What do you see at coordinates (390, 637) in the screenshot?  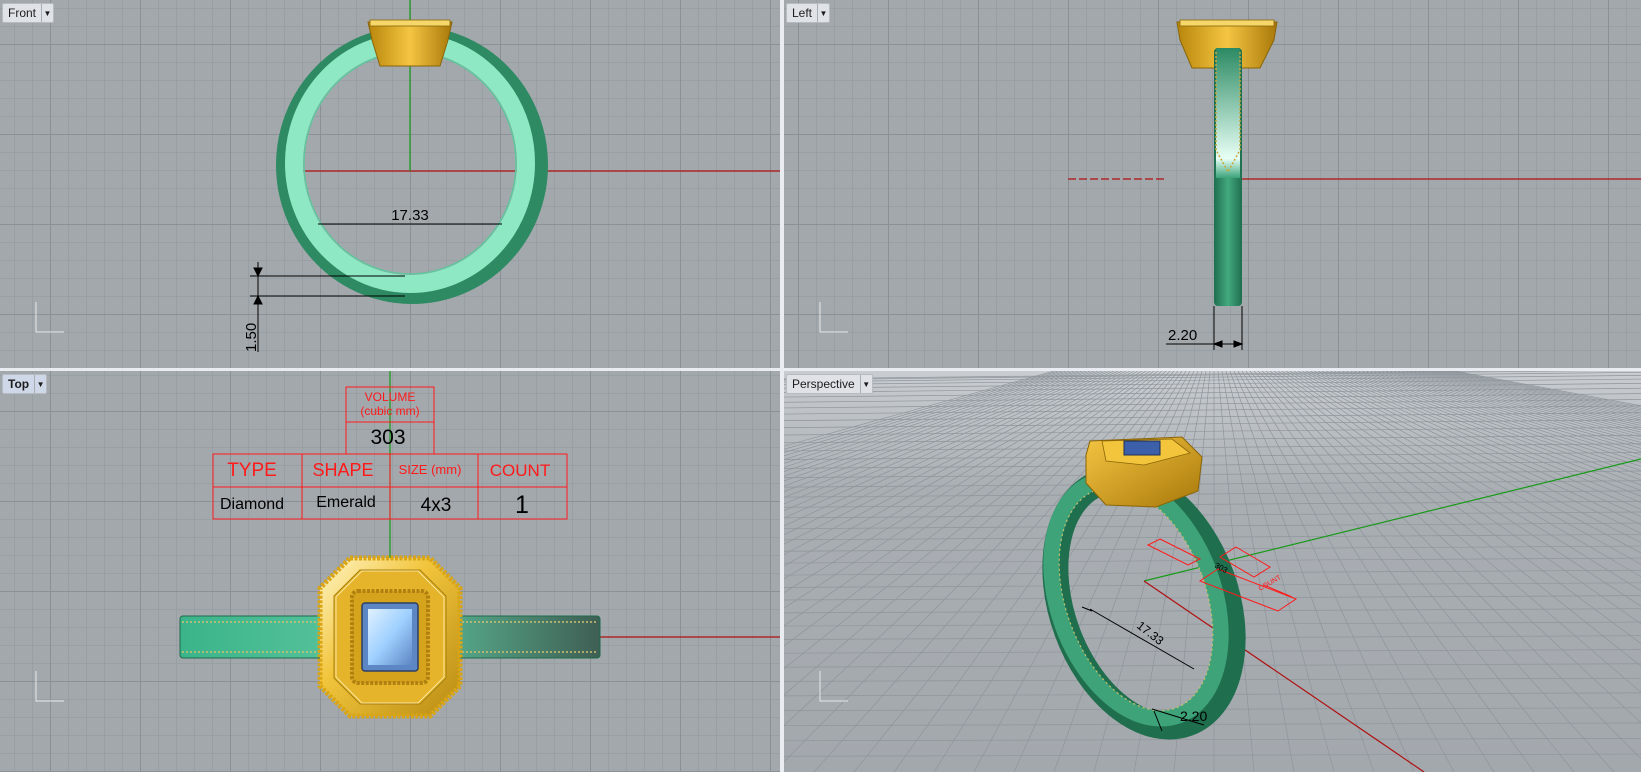 I see `emerald-setting-top` at bounding box center [390, 637].